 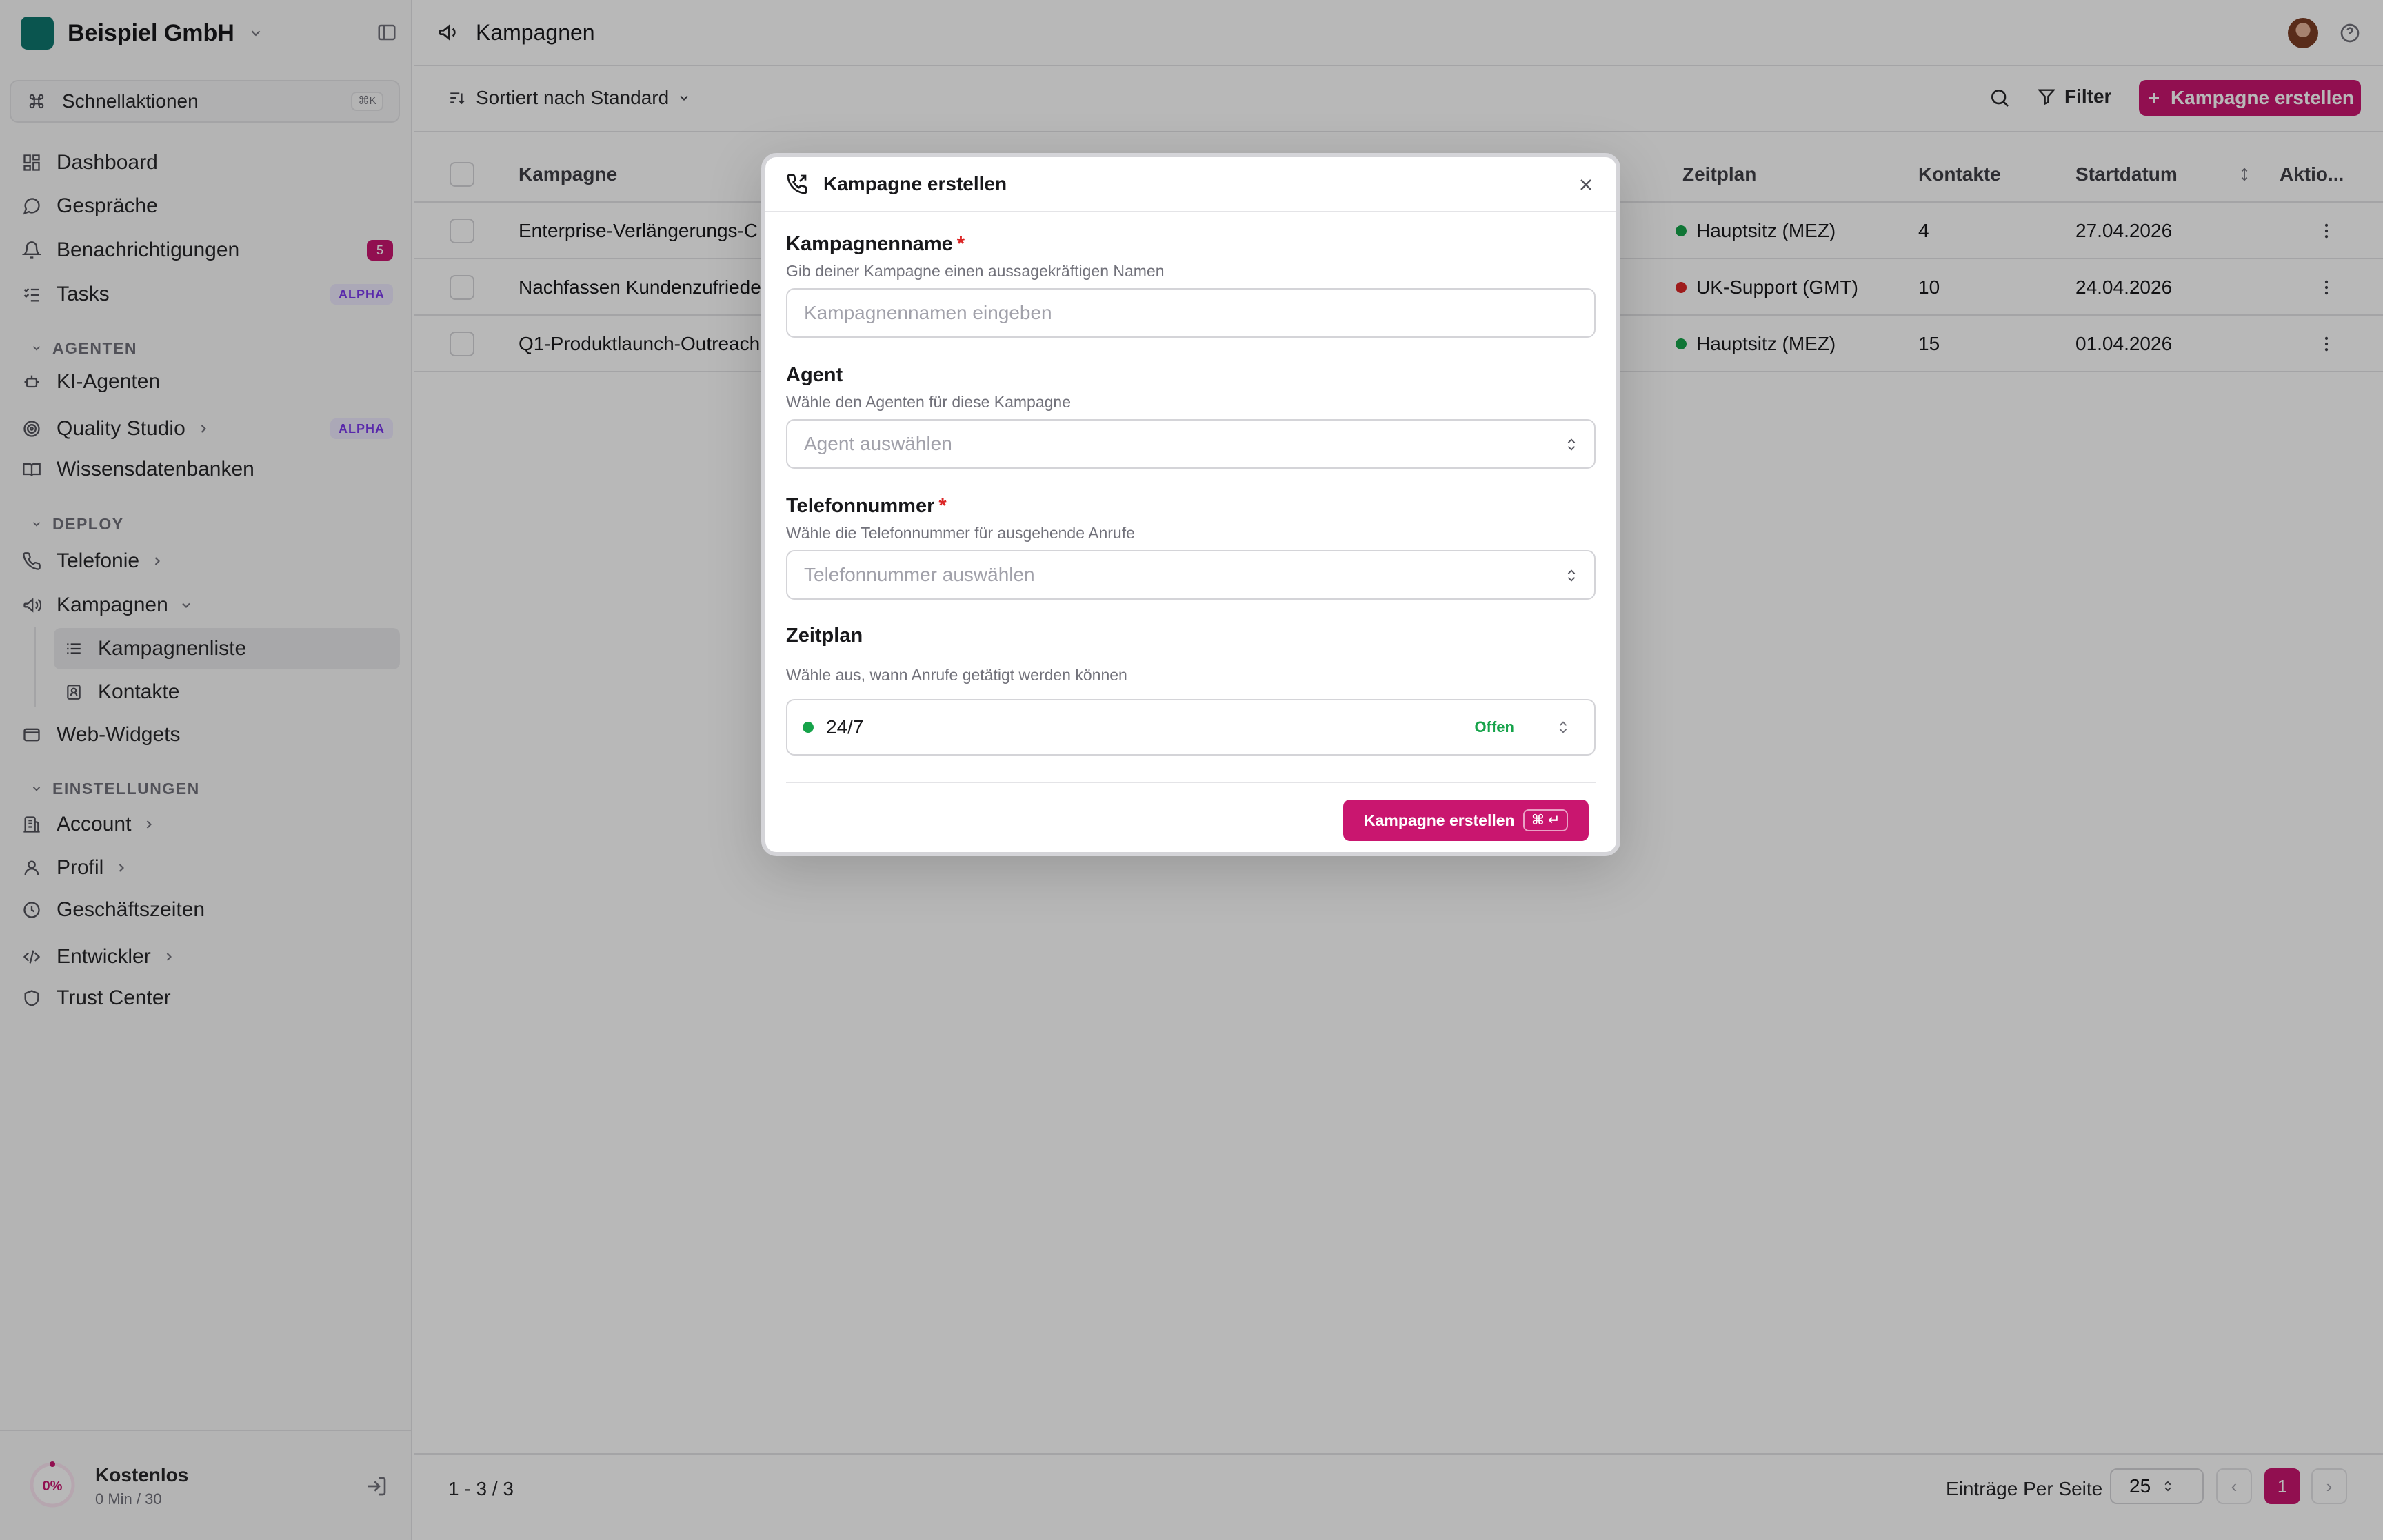 I want to click on campaign-name-input, so click(x=1191, y=313).